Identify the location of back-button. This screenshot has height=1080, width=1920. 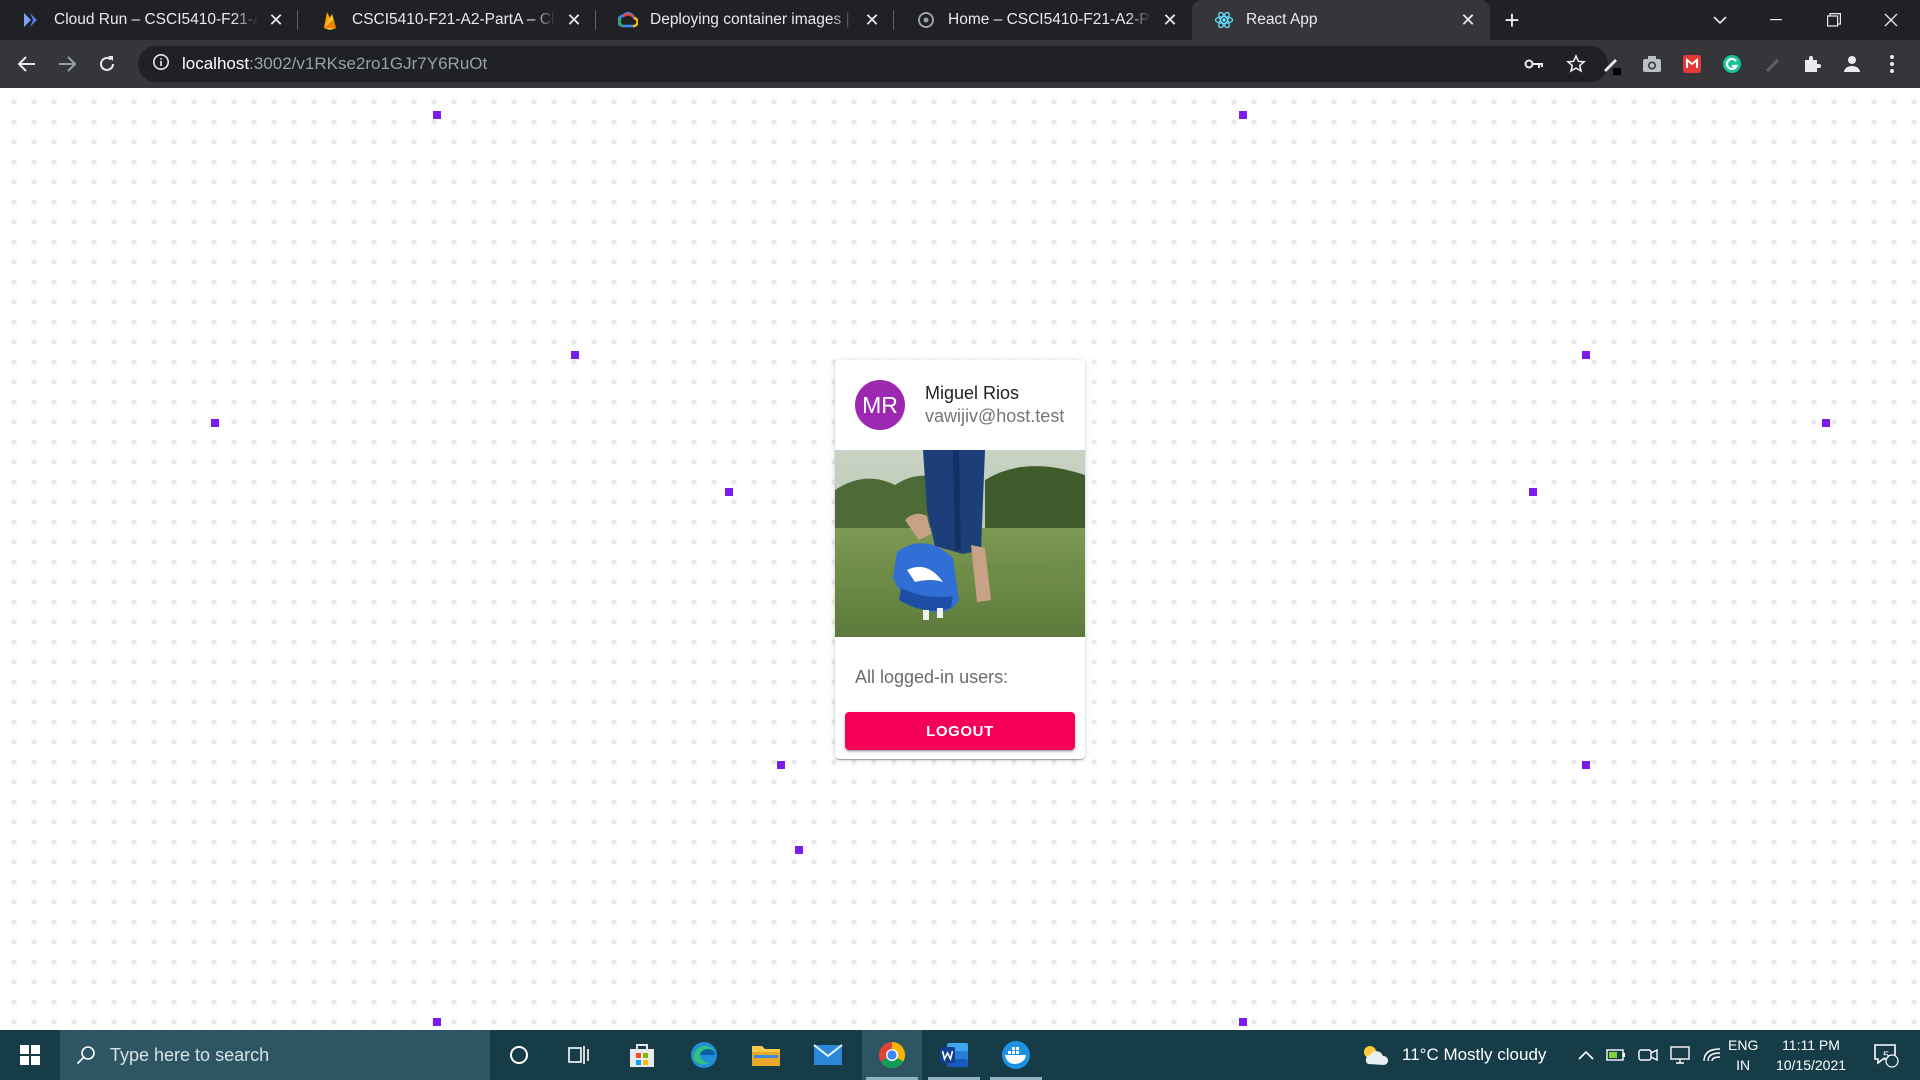
(27, 64).